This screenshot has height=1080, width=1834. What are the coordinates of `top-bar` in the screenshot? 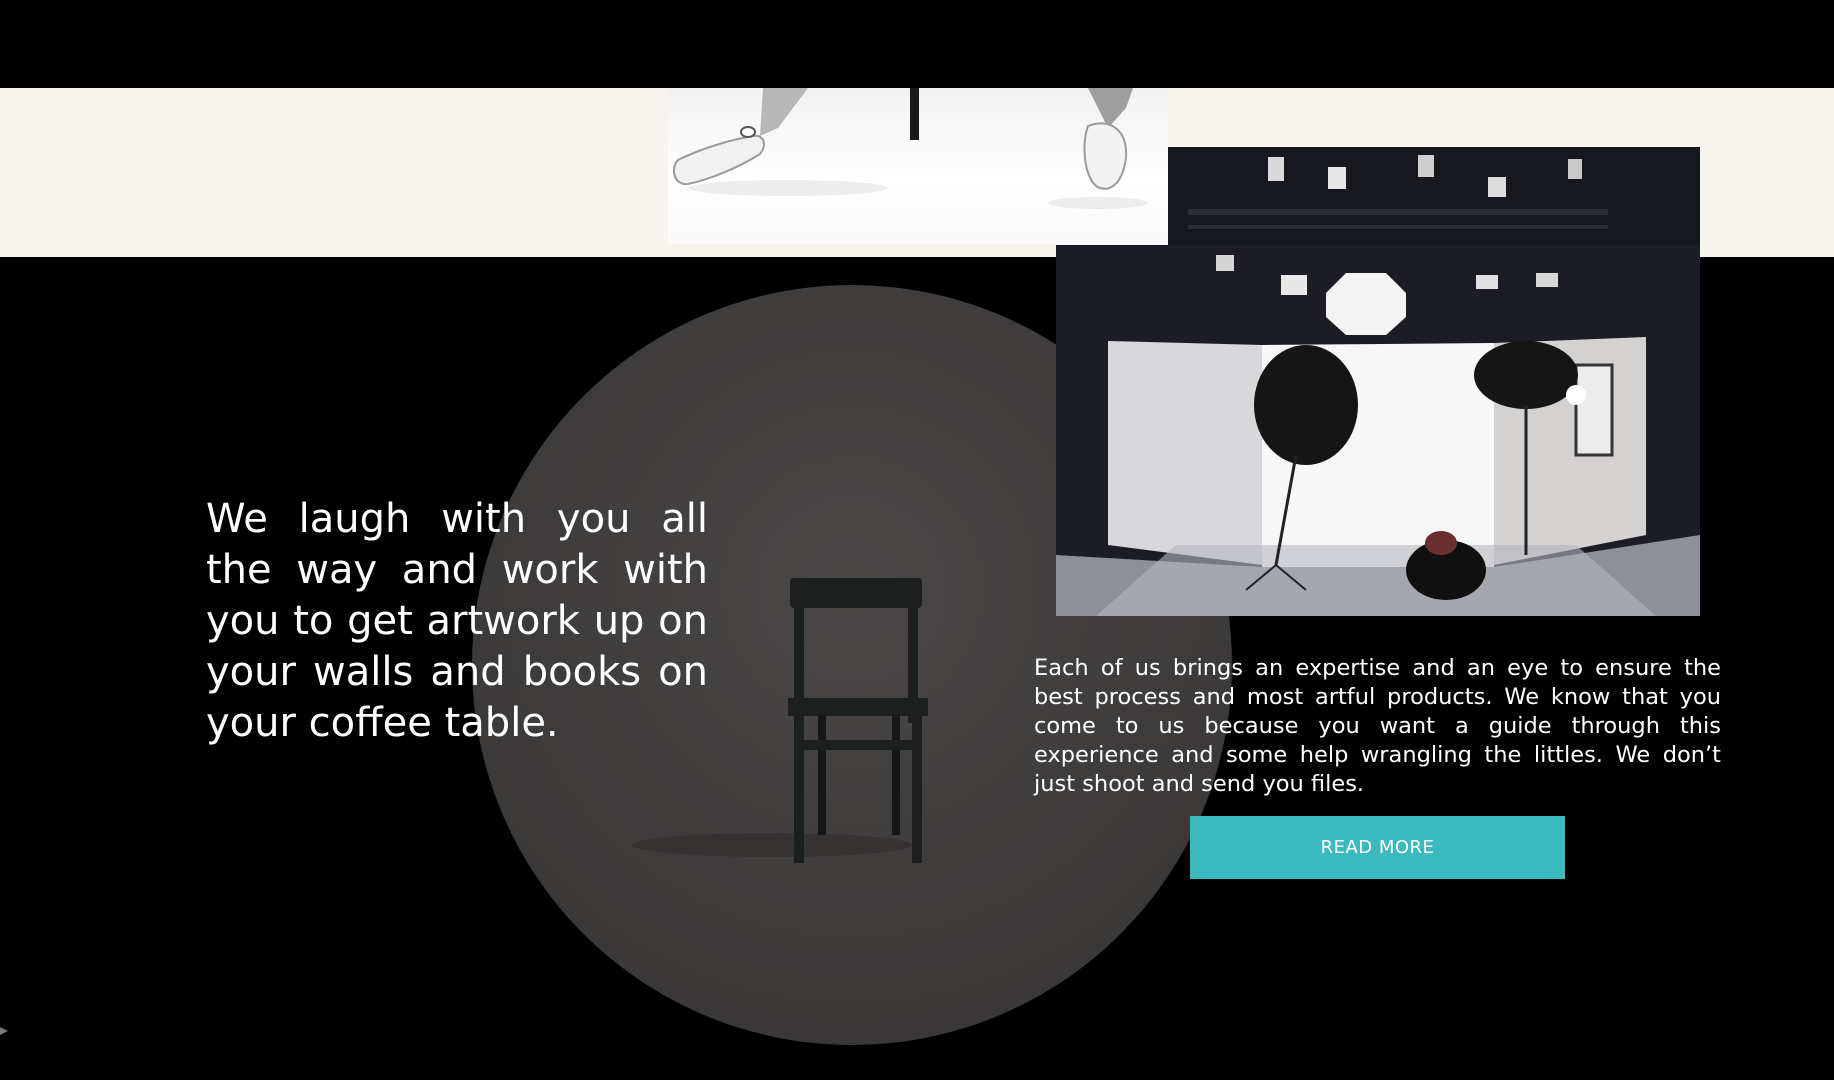 It's located at (917, 44).